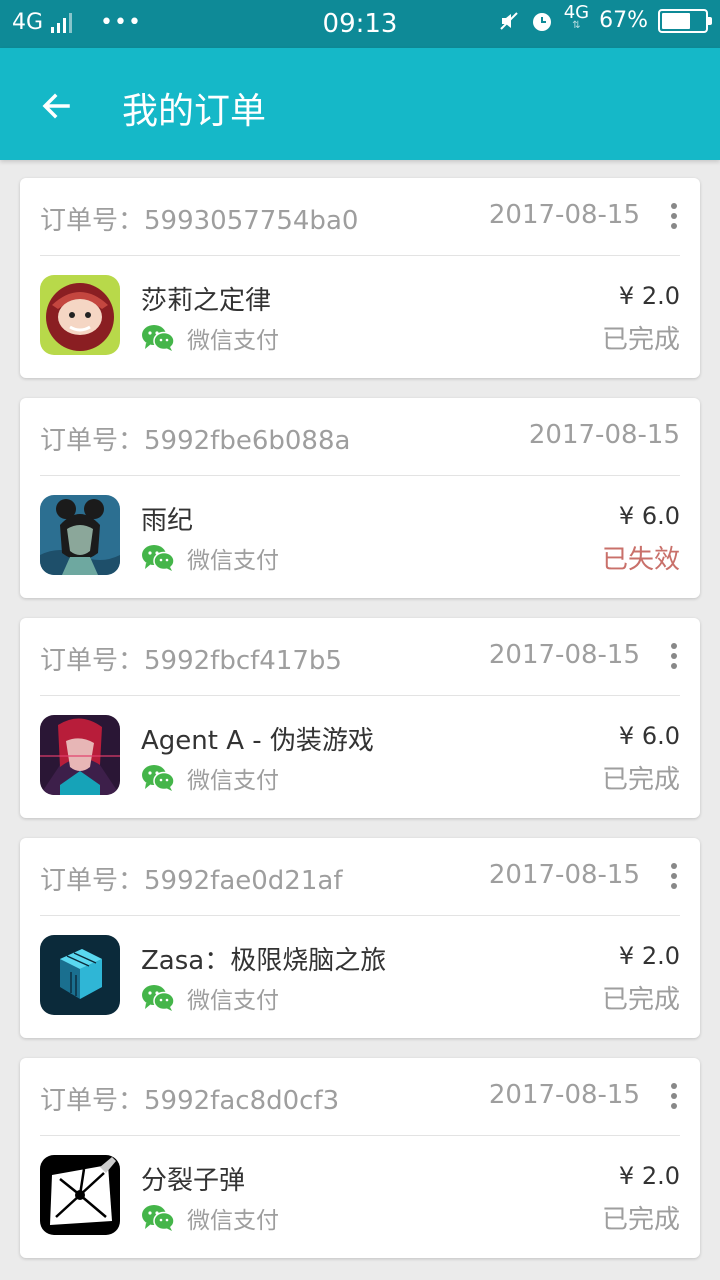 The height and width of the screenshot is (1280, 720). I want to click on app-name: 莎莉之定律, so click(206, 301).